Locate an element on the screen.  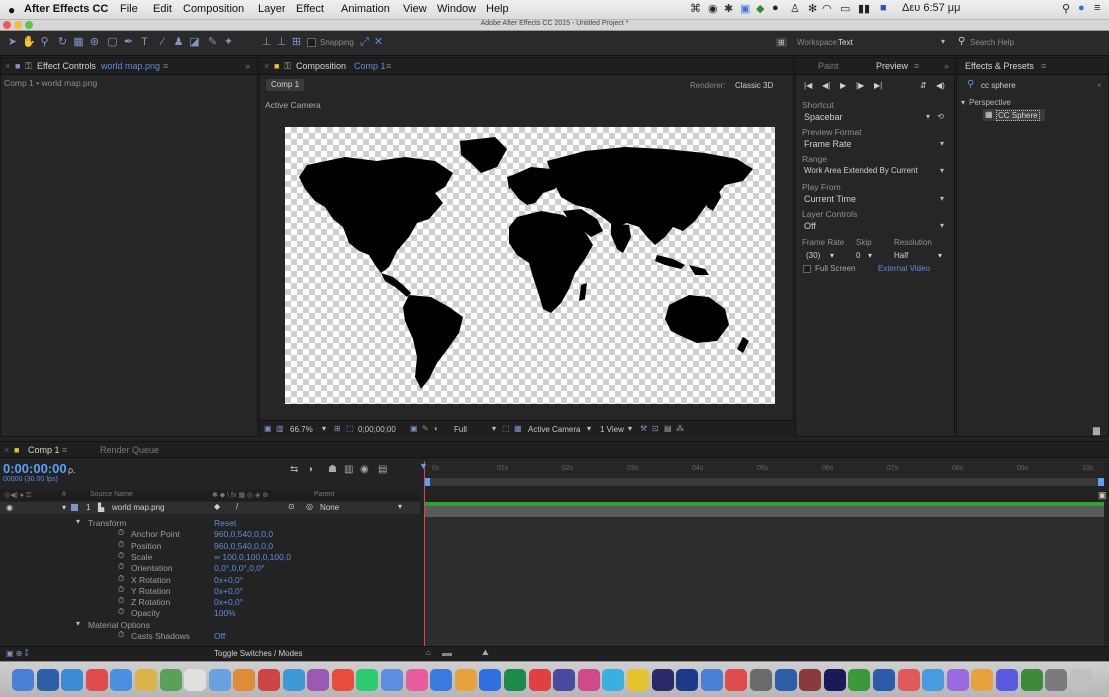
mask-icon: ⬚ is located at coordinates (350, 428).